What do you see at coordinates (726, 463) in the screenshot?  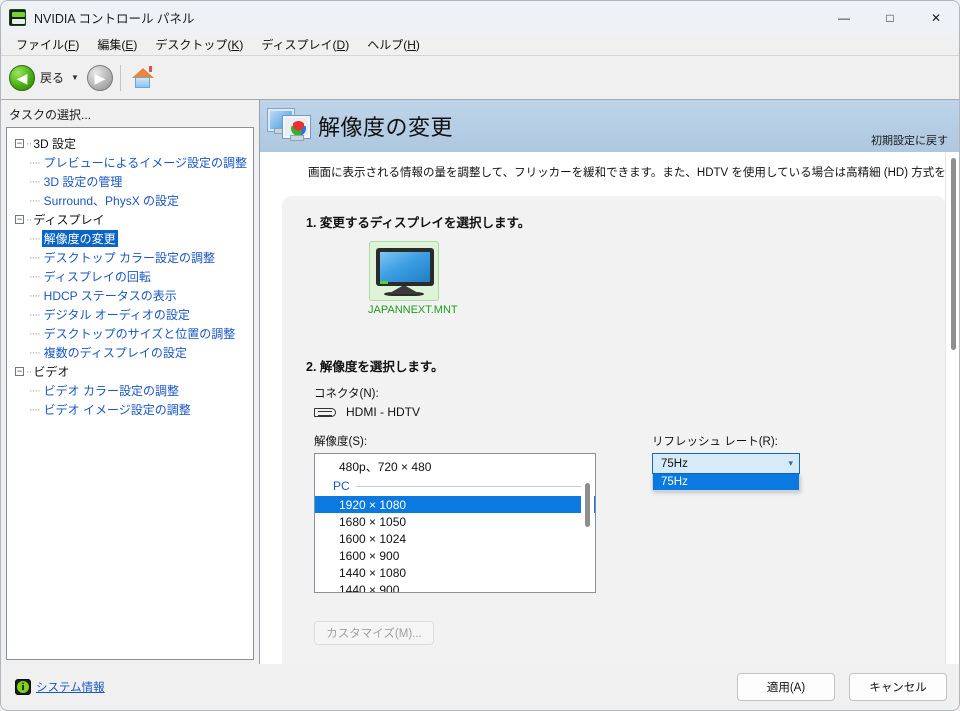 I see `refresh-rate-combobox: 75Hz ▾` at bounding box center [726, 463].